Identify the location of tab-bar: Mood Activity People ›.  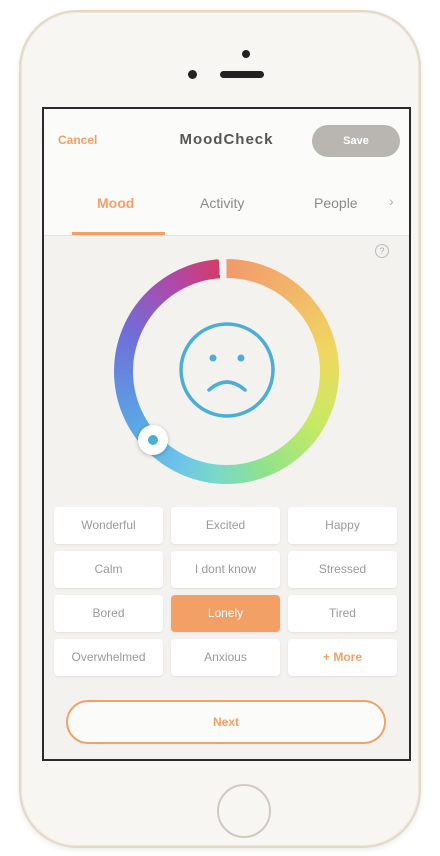
(226, 203).